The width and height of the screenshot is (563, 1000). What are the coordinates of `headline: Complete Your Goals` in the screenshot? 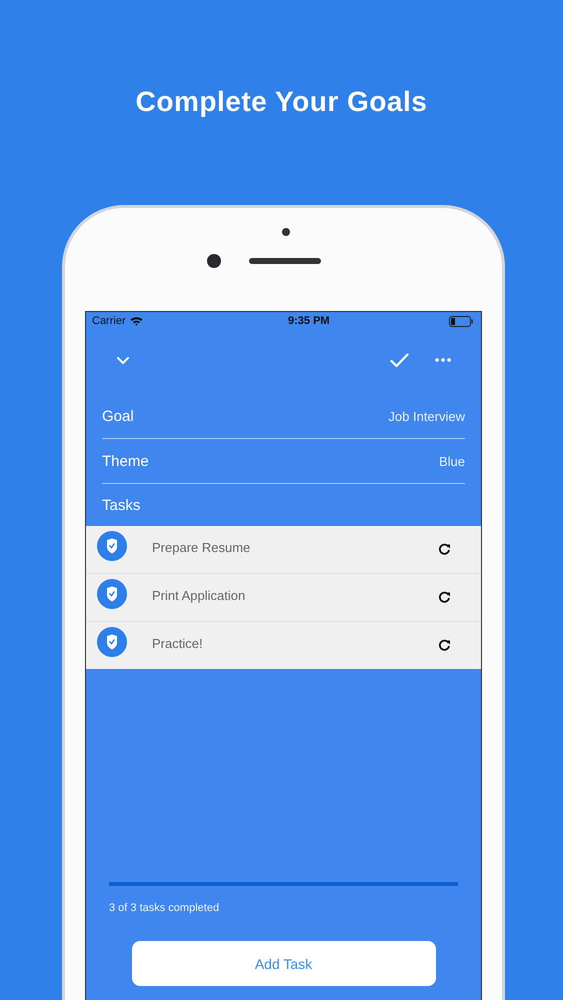 It's located at (281, 102).